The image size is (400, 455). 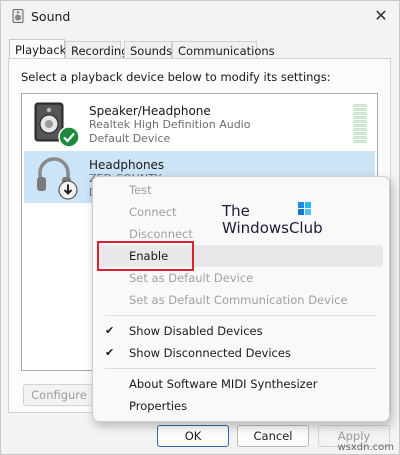 What do you see at coordinates (365, 447) in the screenshot?
I see `site-watermark: wsxdn.com` at bounding box center [365, 447].